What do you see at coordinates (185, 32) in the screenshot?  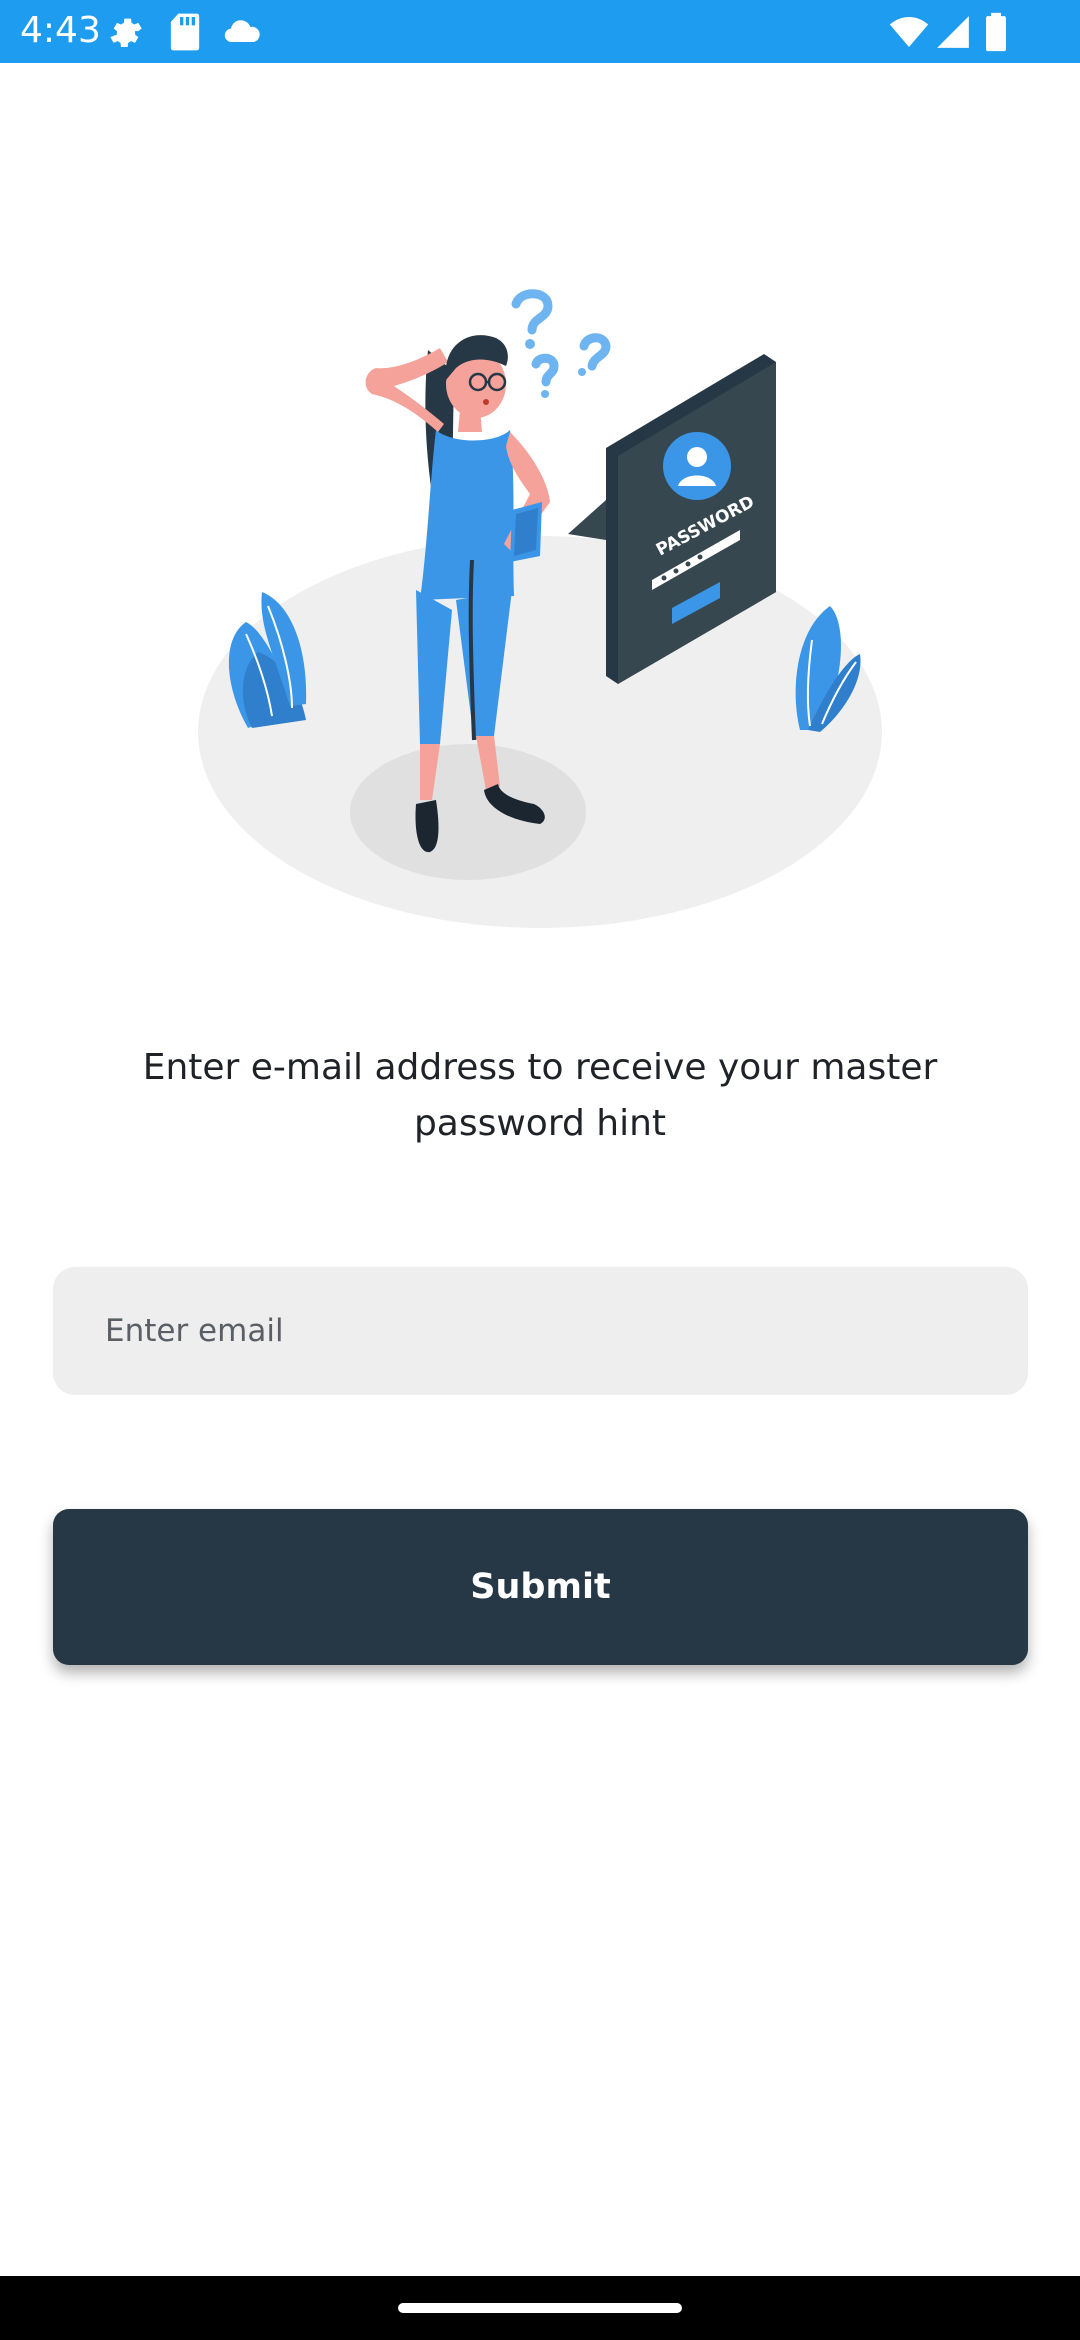 I see `sd-card-icon` at bounding box center [185, 32].